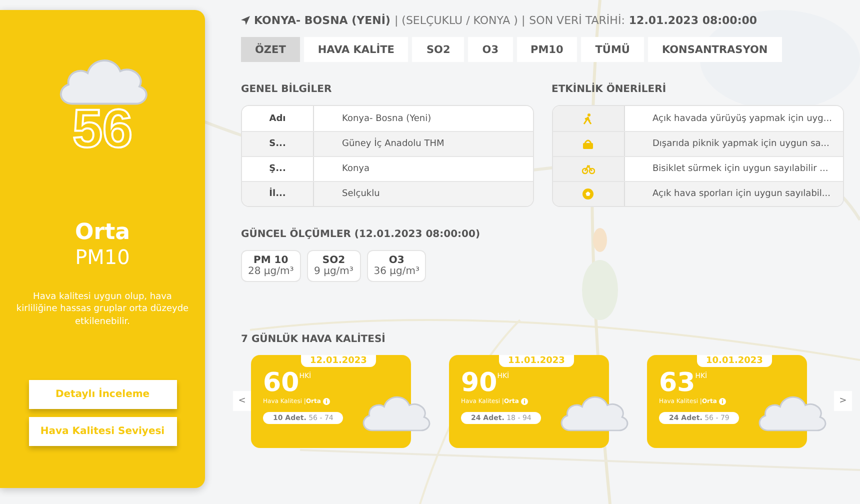 Image resolution: width=860 pixels, height=504 pixels. I want to click on measurement-name: SO2, so click(334, 260).